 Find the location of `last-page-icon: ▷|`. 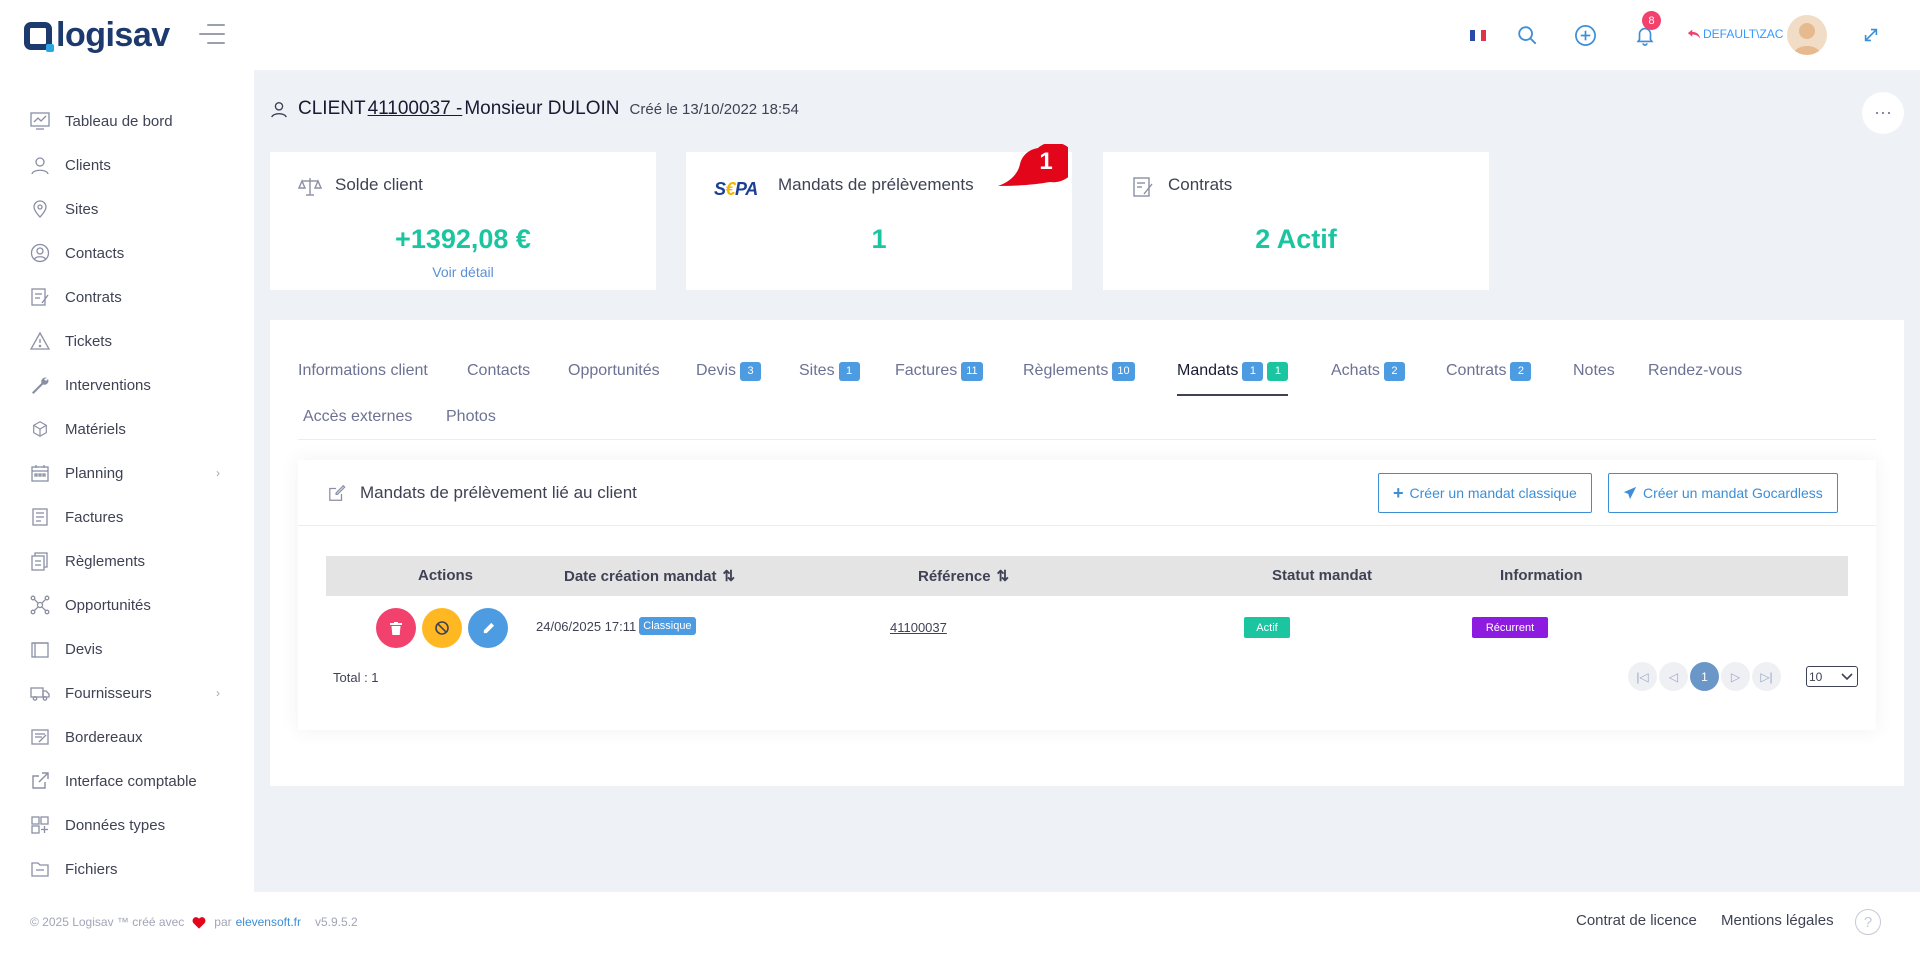

last-page-icon: ▷| is located at coordinates (1766, 676).